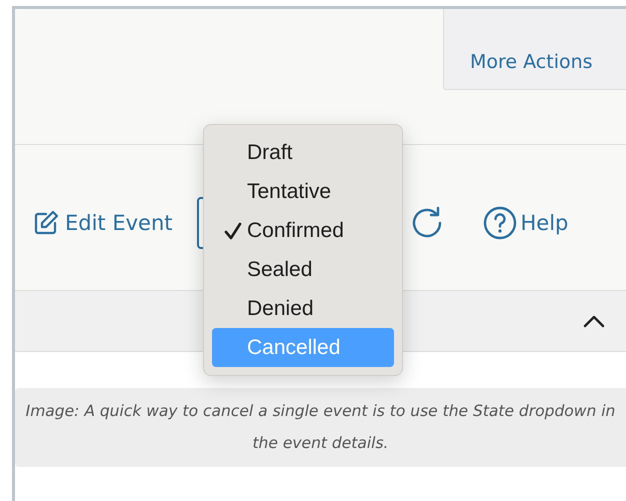 The image size is (626, 501). Describe the element at coordinates (280, 308) in the screenshot. I see `option-label: Denied` at that location.